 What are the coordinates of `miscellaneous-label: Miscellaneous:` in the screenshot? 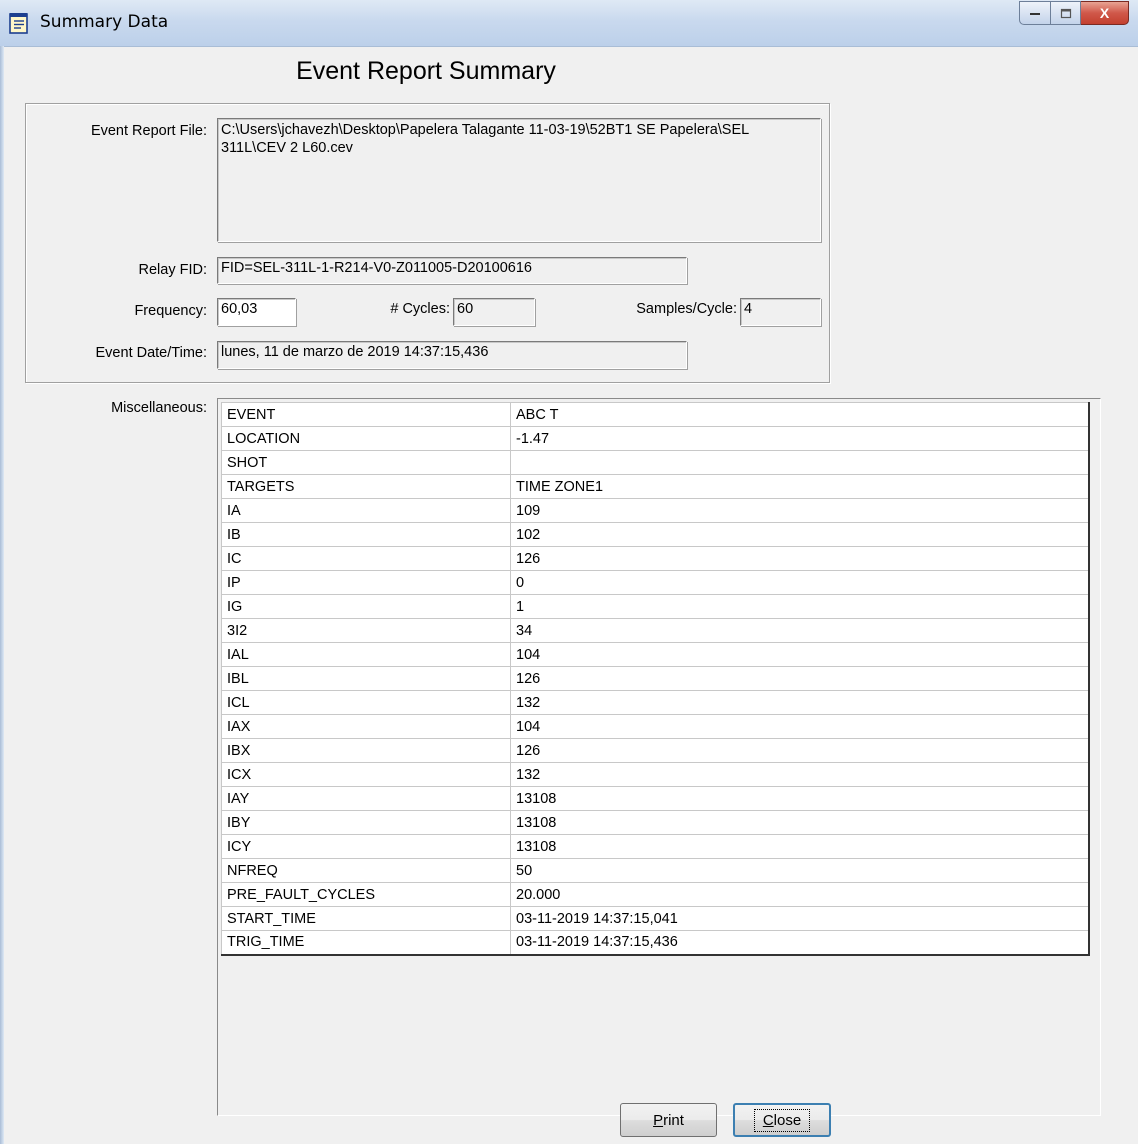 It's located at (159, 408).